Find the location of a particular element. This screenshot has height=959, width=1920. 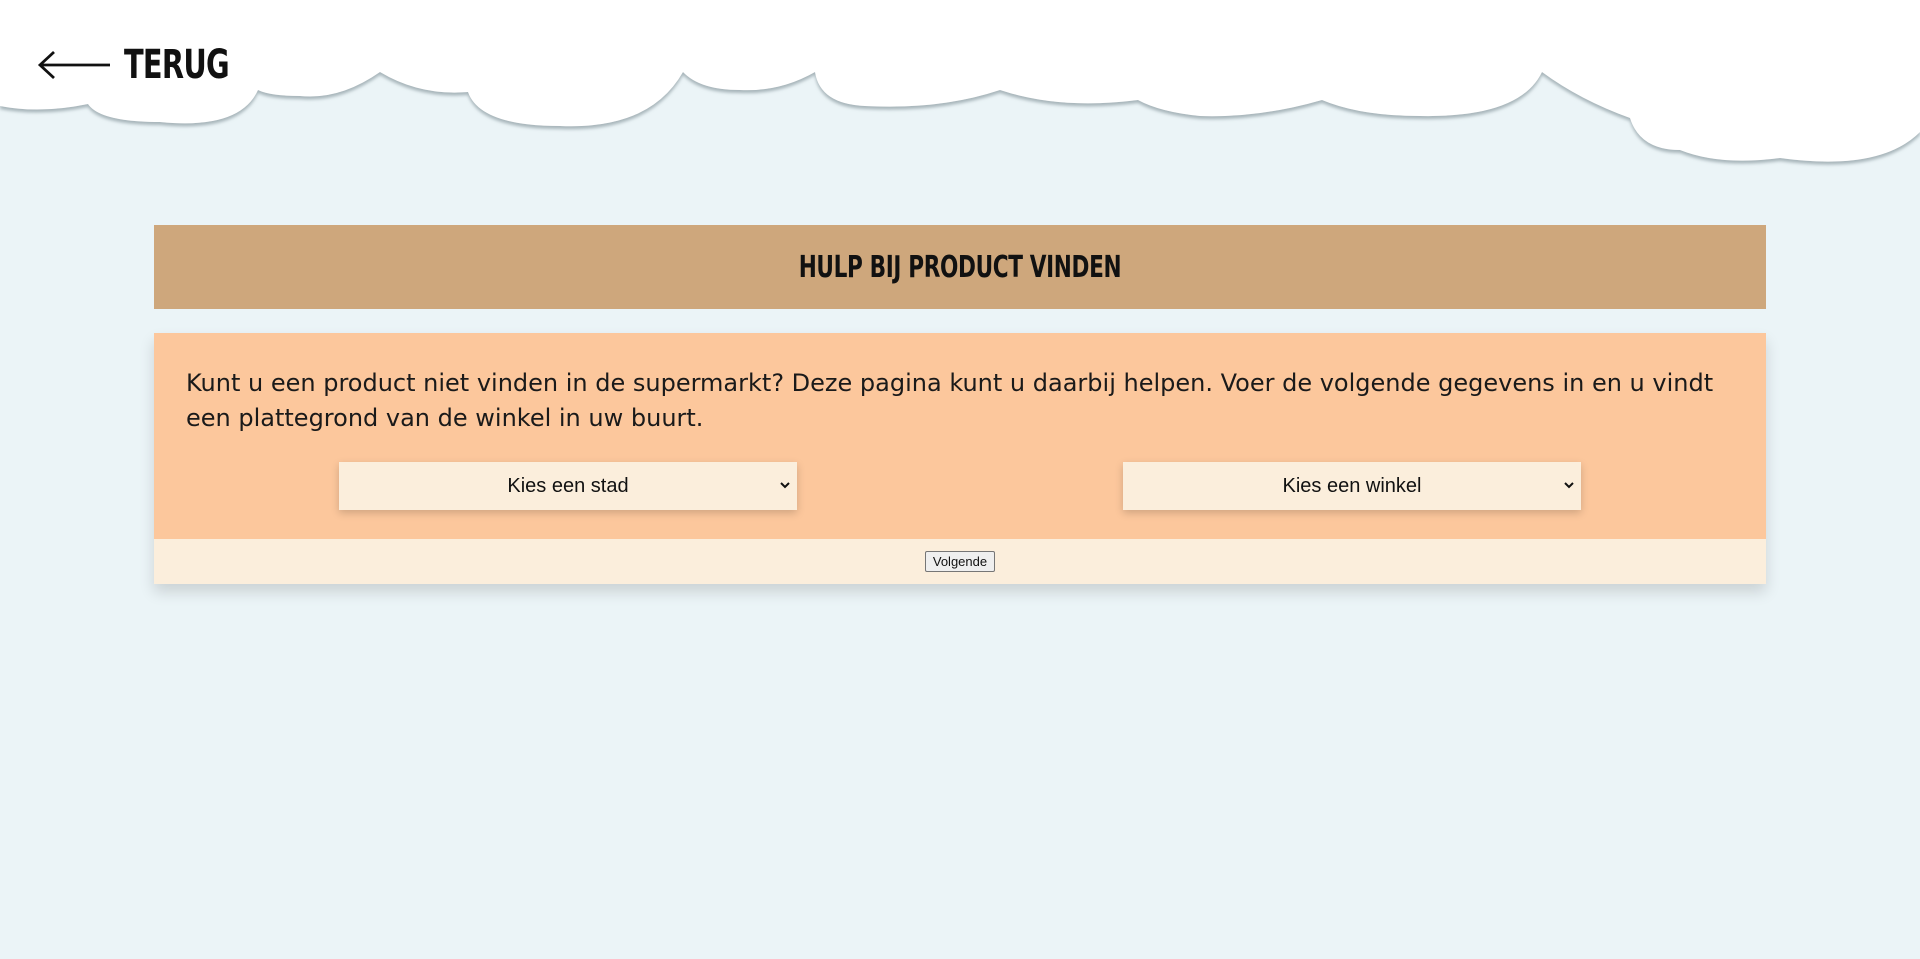

city-select-value: Kies een stad is located at coordinates (568, 485).